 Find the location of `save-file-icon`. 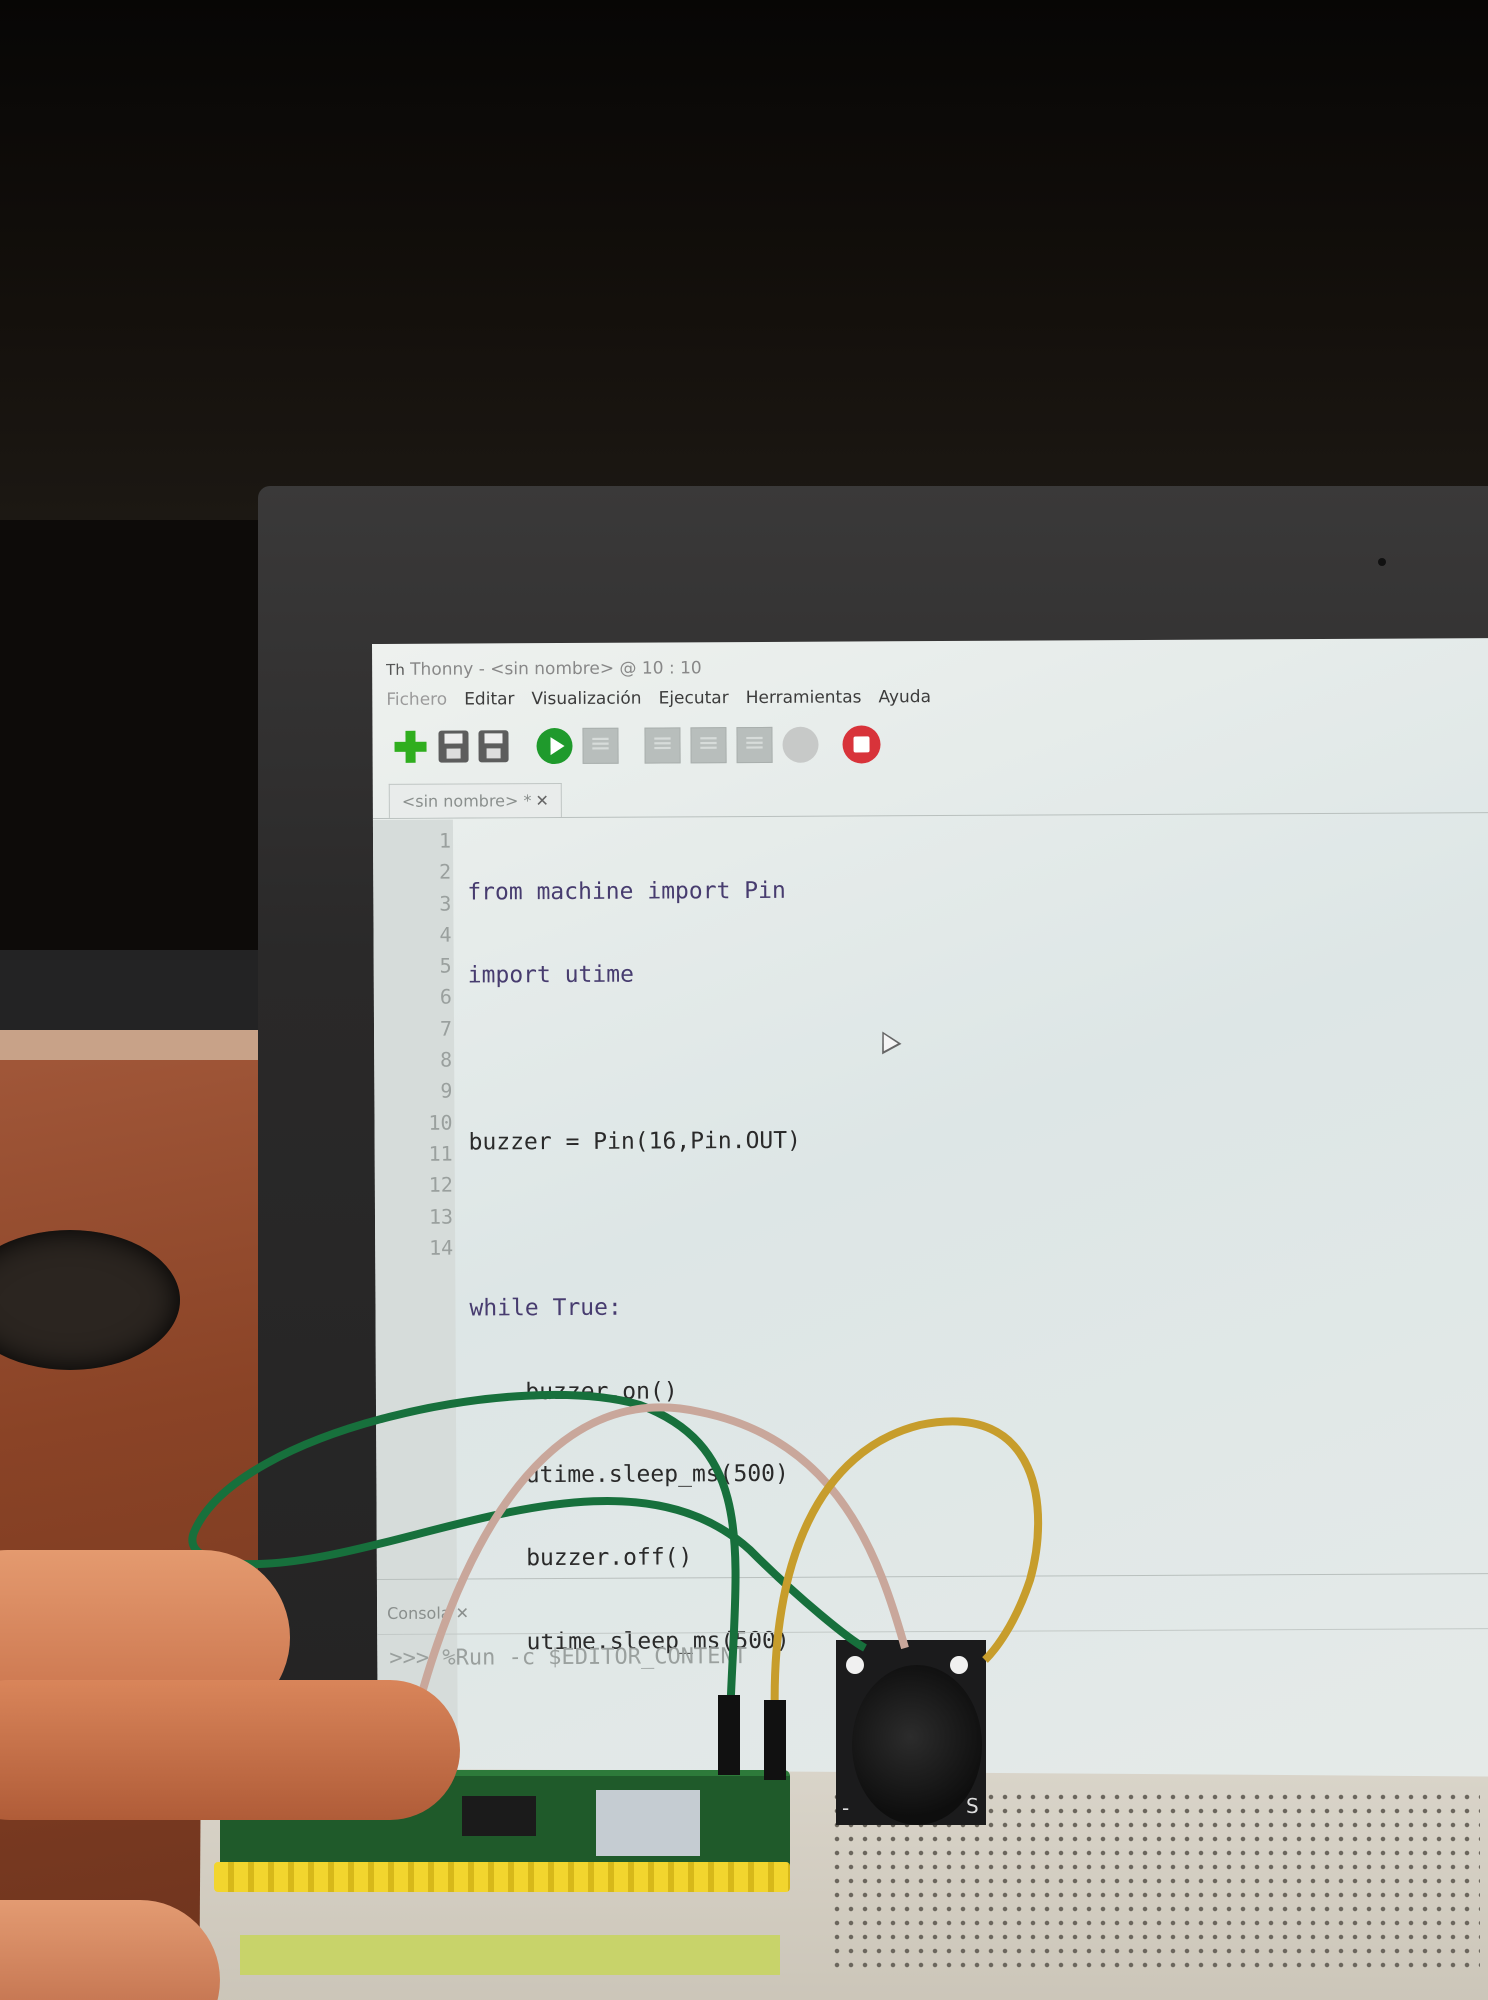

save-file-icon is located at coordinates (493, 746).